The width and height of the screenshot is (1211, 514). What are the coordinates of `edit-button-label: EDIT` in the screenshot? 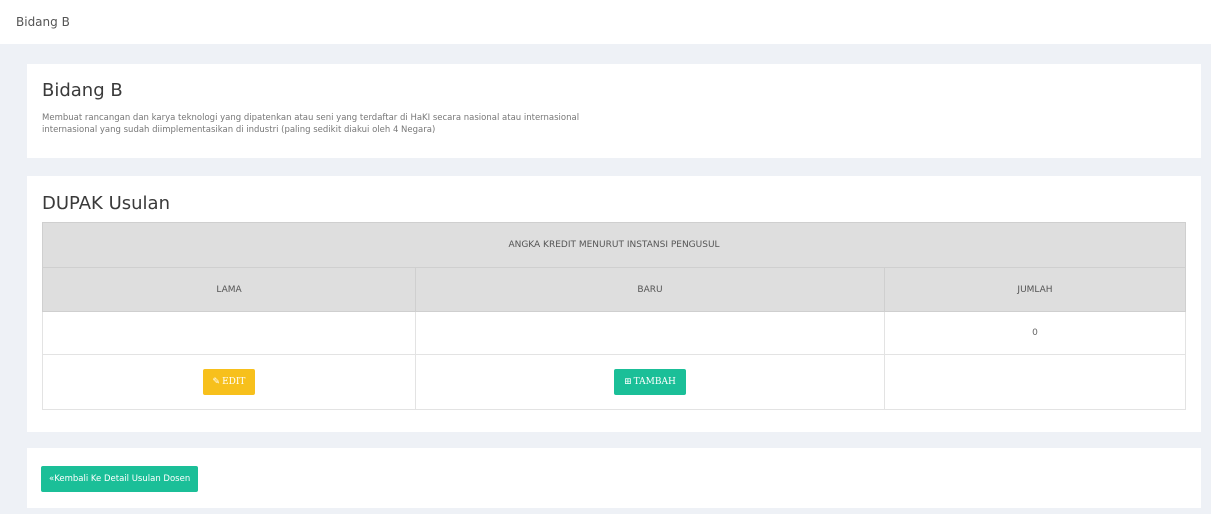 It's located at (234, 382).